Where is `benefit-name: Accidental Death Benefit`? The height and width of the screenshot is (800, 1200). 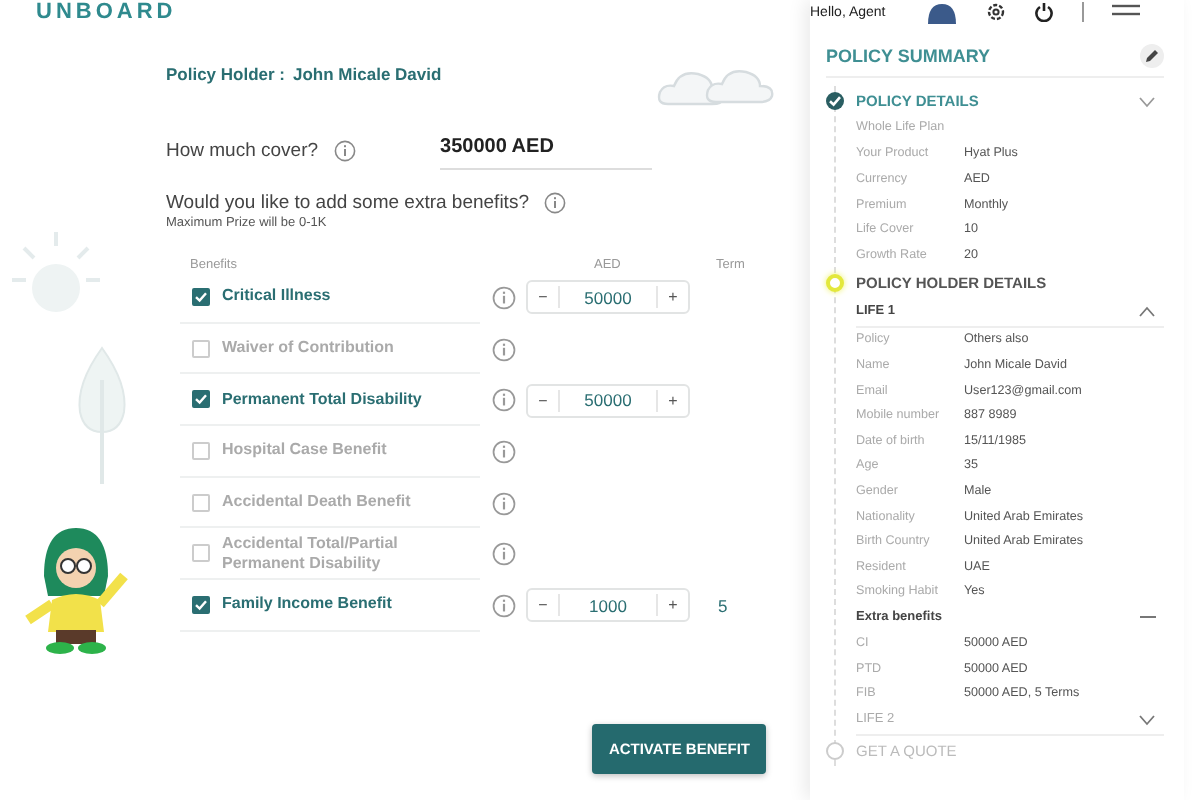 benefit-name: Accidental Death Benefit is located at coordinates (316, 502).